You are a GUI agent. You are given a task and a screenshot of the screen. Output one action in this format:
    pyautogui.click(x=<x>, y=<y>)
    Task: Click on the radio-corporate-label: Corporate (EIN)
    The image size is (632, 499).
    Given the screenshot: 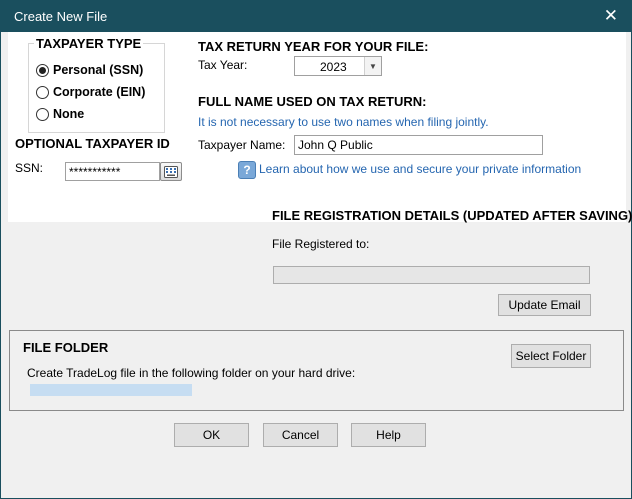 What is the action you would take?
    pyautogui.click(x=99, y=92)
    